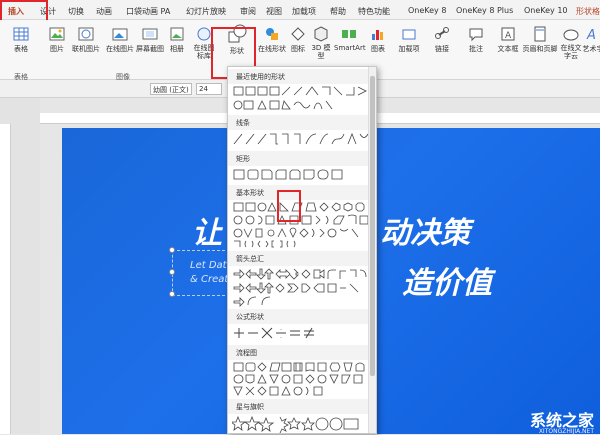 This screenshot has height=435, width=600. Describe the element at coordinates (57, 34) in the screenshot. I see `picture-icon` at that location.